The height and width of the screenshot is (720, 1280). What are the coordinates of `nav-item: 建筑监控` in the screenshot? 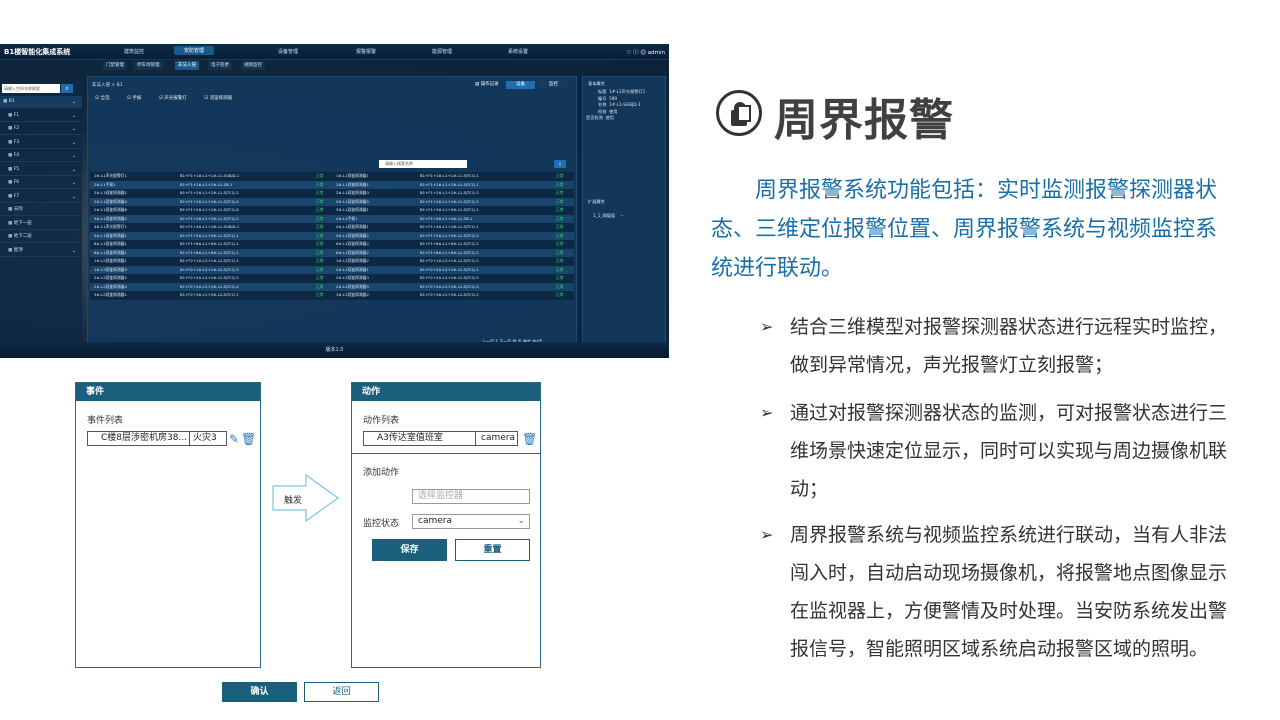 It's located at (134, 51).